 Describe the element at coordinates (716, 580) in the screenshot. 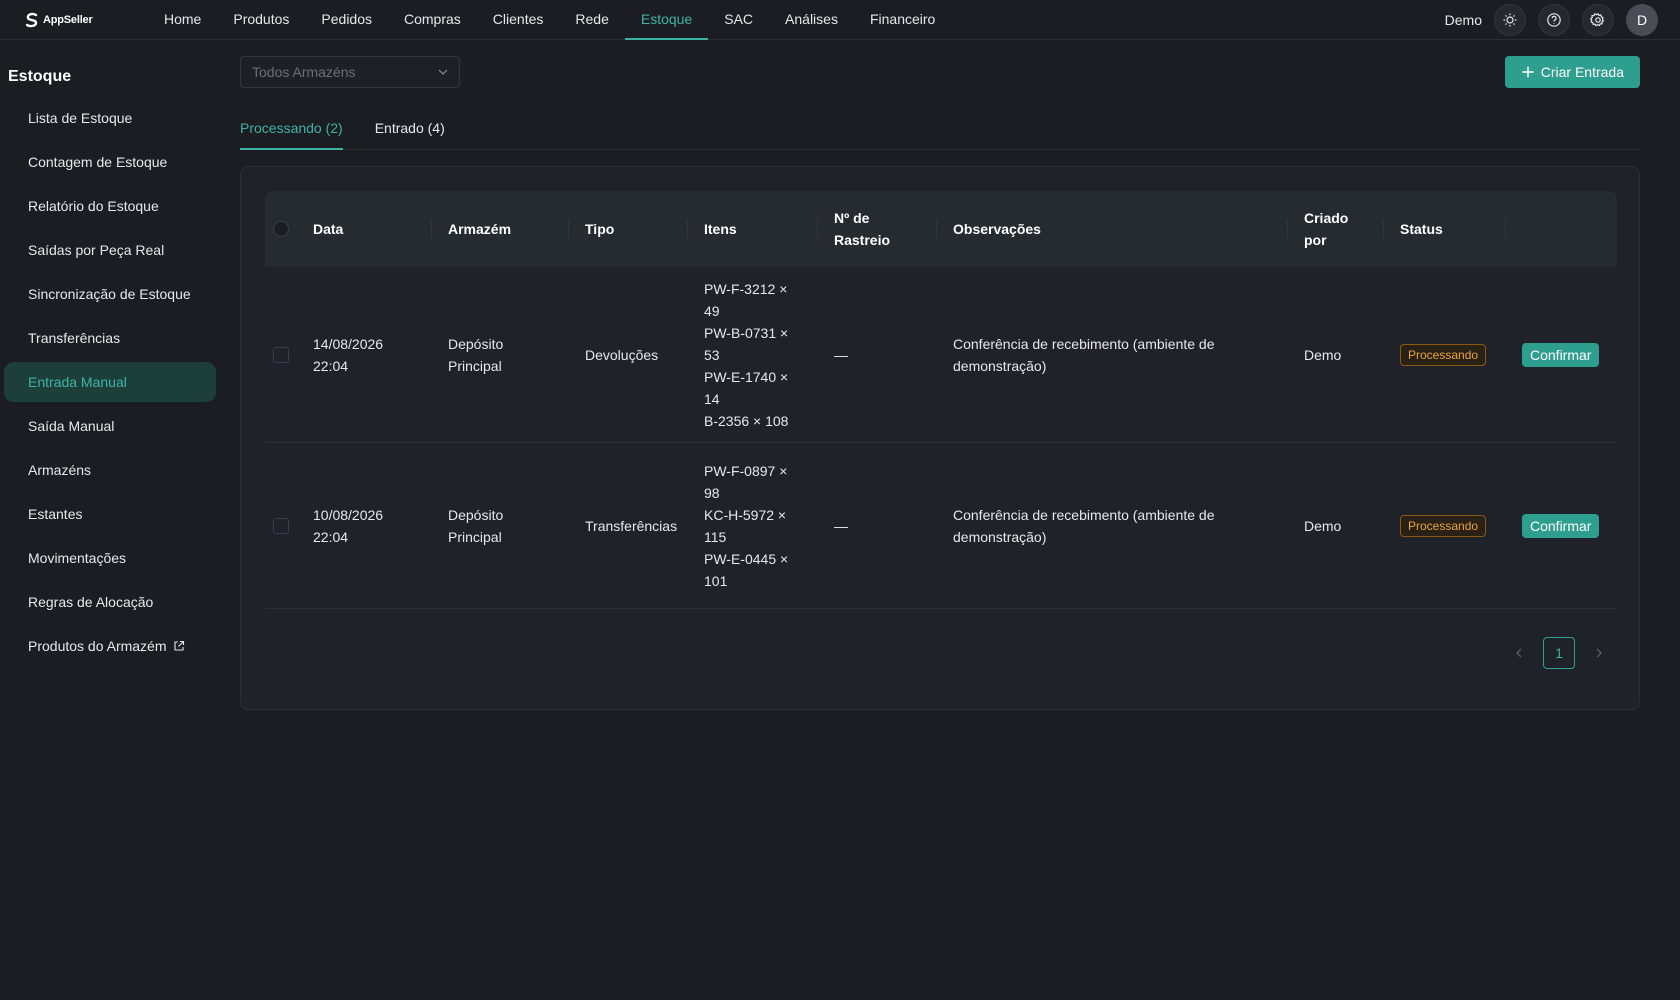

I see `cell-item-line: 101` at that location.